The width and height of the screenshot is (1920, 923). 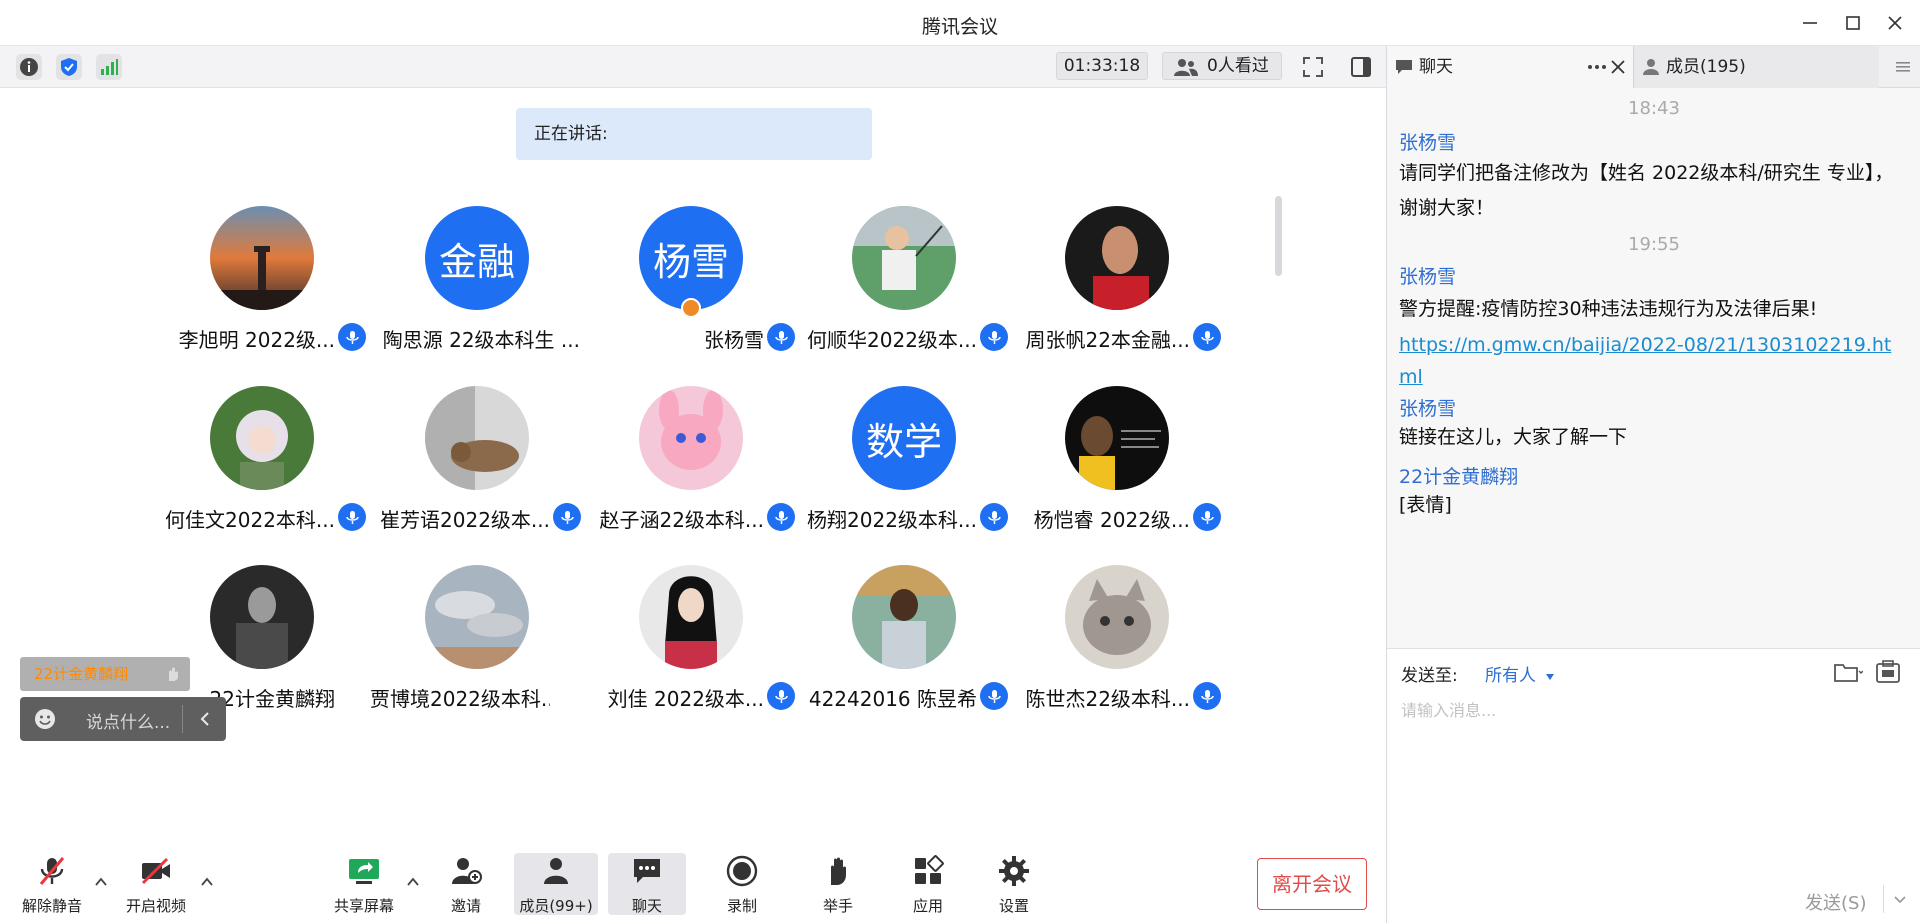 I want to click on send-button: 发送(S), so click(x=1835, y=902).